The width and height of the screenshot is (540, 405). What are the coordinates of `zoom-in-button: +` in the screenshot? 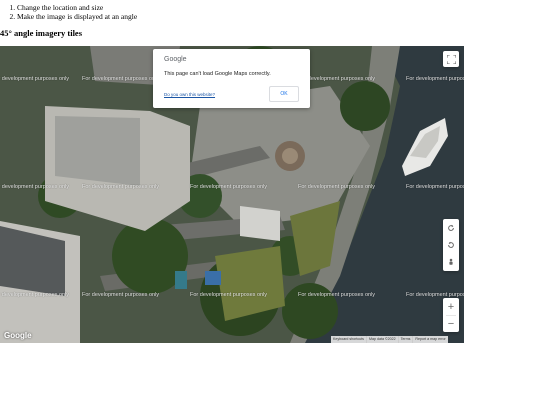 It's located at (451, 307).